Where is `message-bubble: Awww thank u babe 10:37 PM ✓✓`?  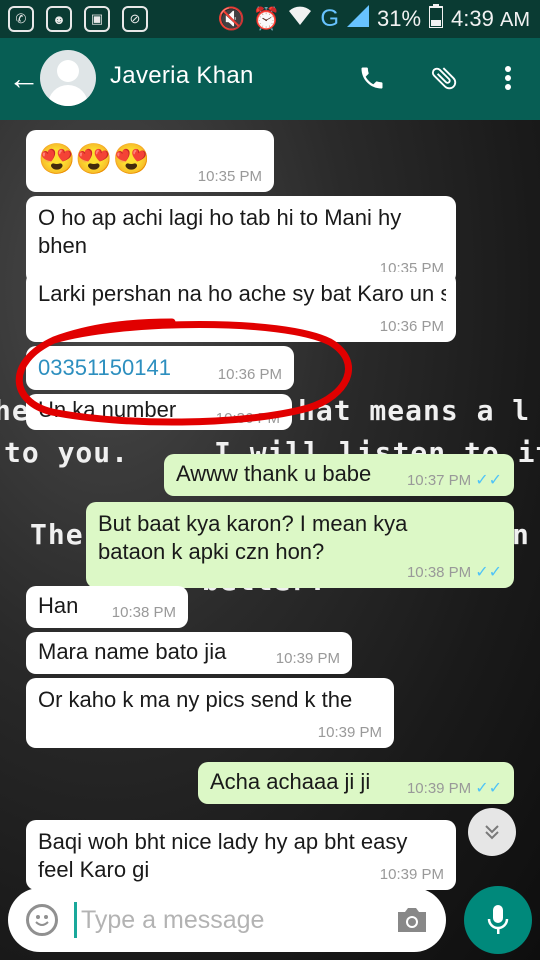
message-bubble: Awww thank u babe 10:37 PM ✓✓ is located at coordinates (339, 475).